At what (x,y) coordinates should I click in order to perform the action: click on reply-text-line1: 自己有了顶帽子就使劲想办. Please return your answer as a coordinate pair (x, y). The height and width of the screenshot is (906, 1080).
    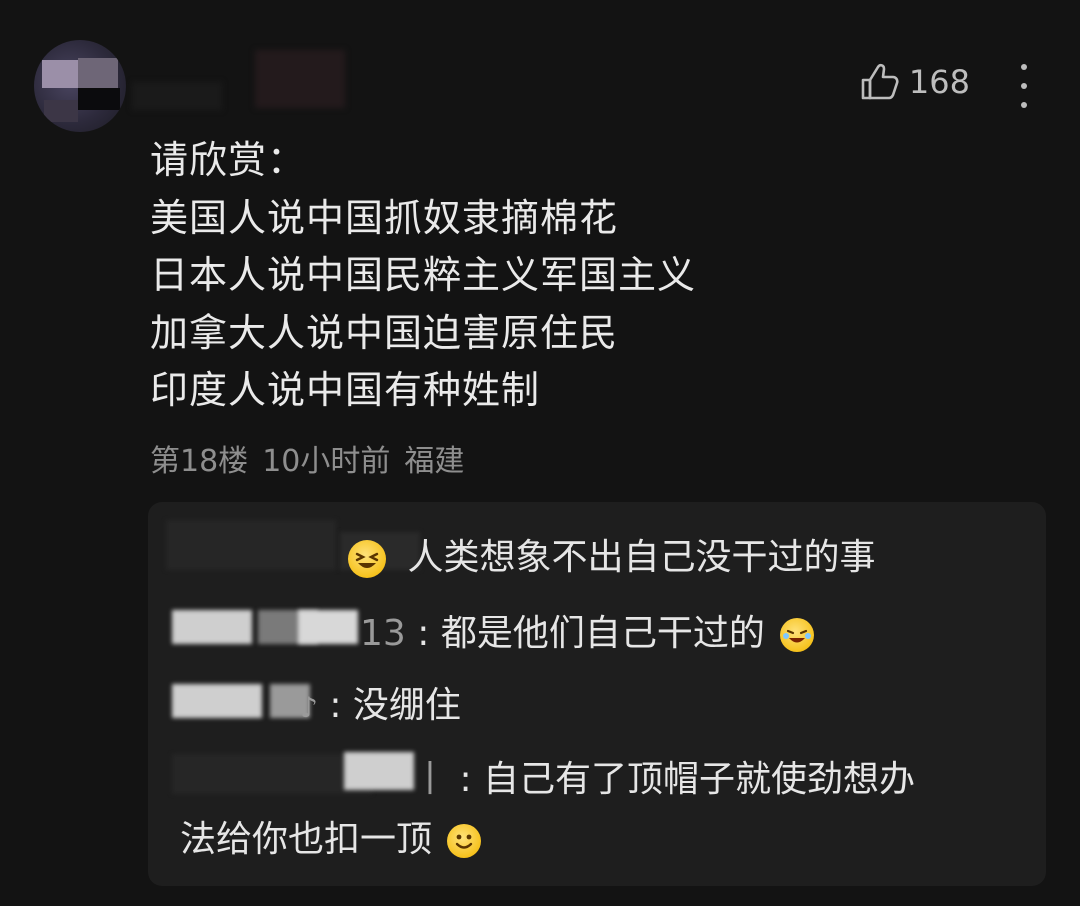
    Looking at the image, I should click on (699, 779).